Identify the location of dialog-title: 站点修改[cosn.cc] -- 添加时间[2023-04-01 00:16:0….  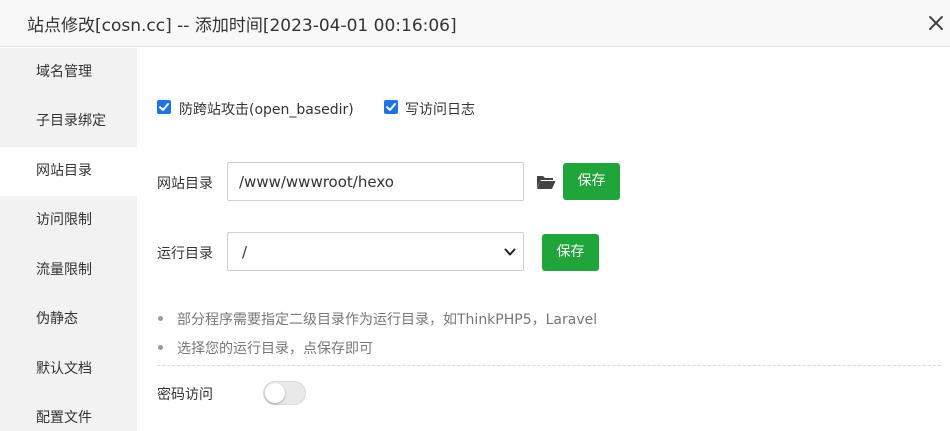
(242, 26).